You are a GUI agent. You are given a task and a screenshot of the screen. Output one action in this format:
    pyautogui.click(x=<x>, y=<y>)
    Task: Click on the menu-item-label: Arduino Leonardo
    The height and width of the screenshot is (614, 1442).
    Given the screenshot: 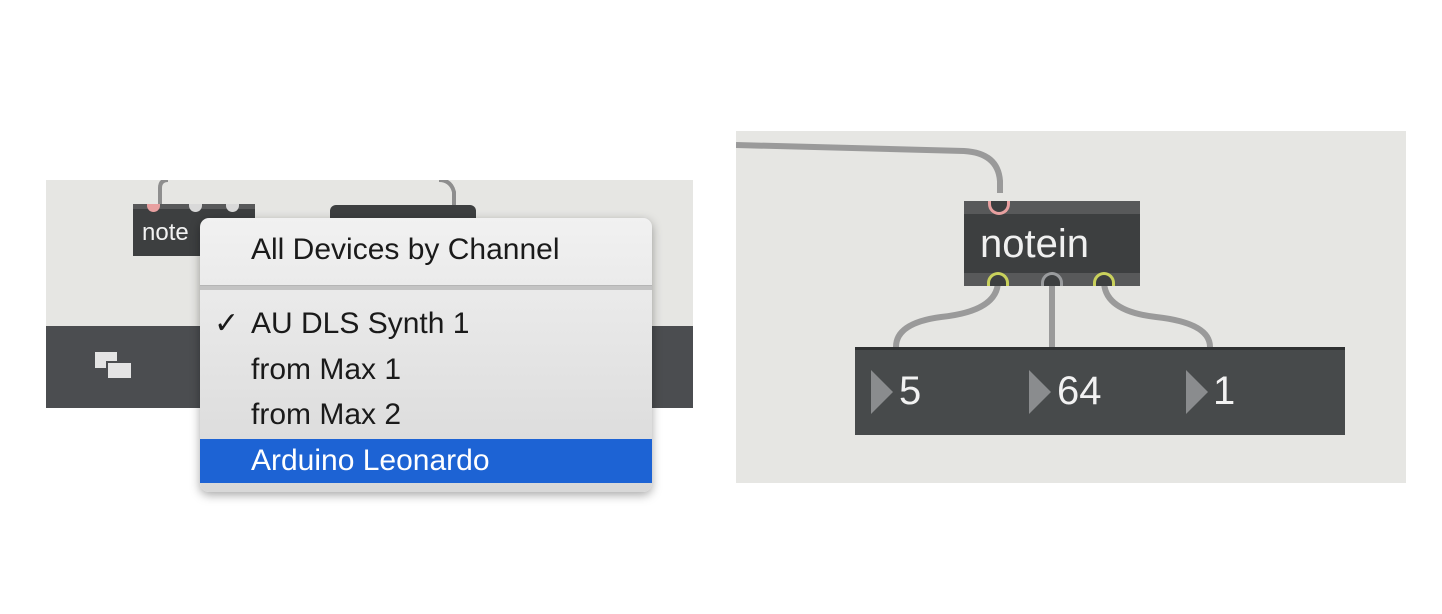 What is the action you would take?
    pyautogui.click(x=370, y=460)
    